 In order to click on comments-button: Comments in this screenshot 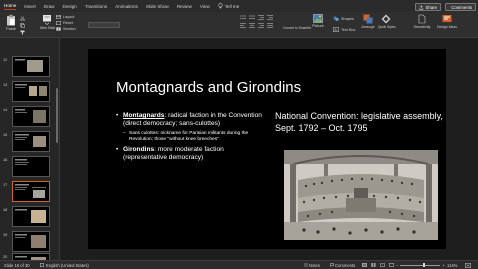, I will do `click(460, 7)`.